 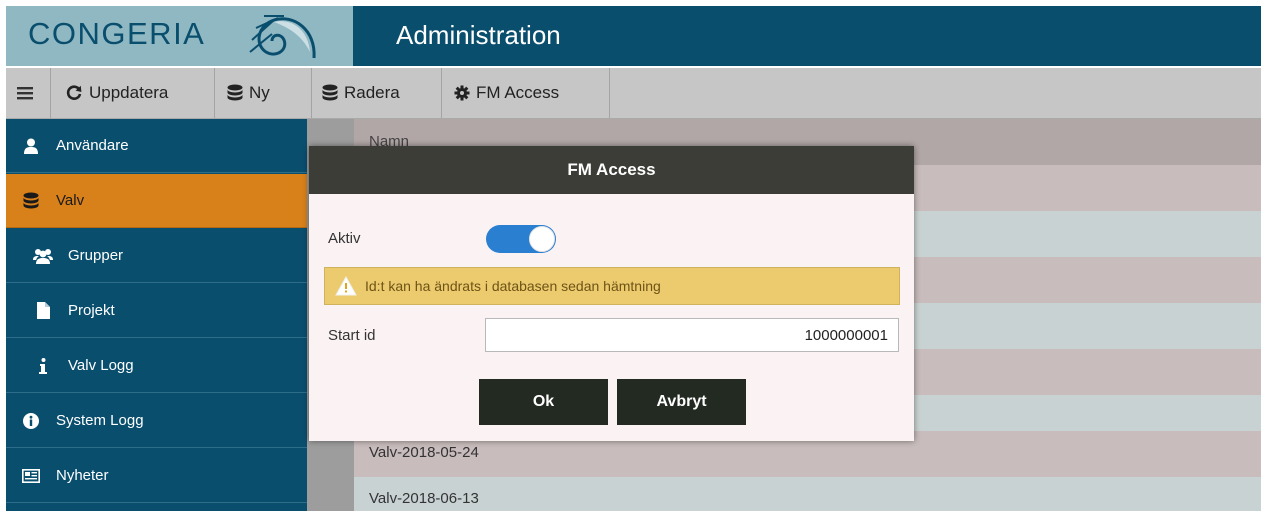 I want to click on ok-button: Ok, so click(x=543, y=402).